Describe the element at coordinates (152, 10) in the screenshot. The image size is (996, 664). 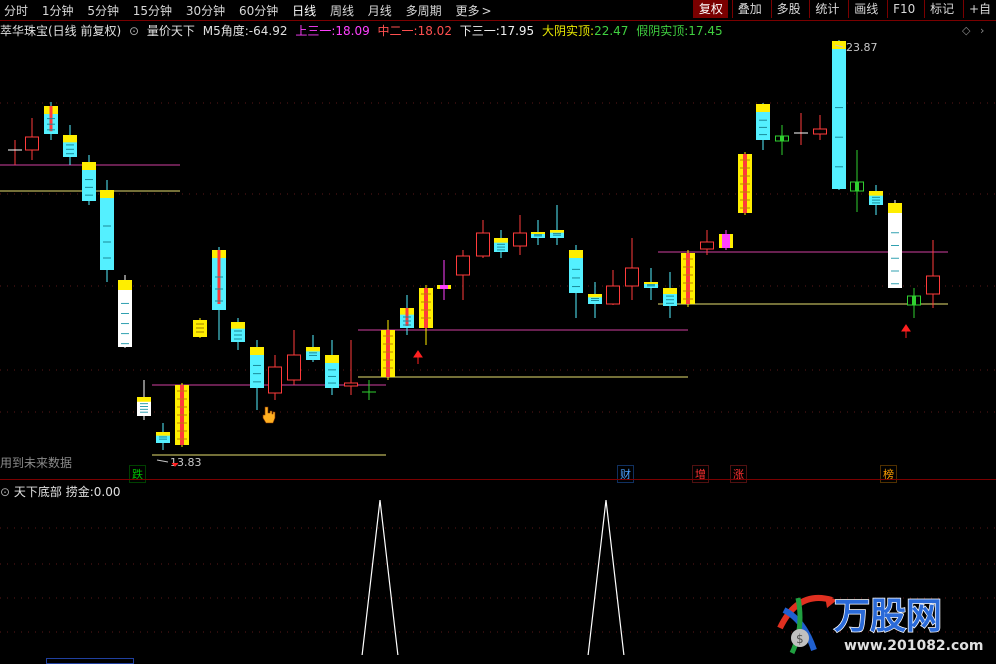
I see `tab-15min: 15分钟` at that location.